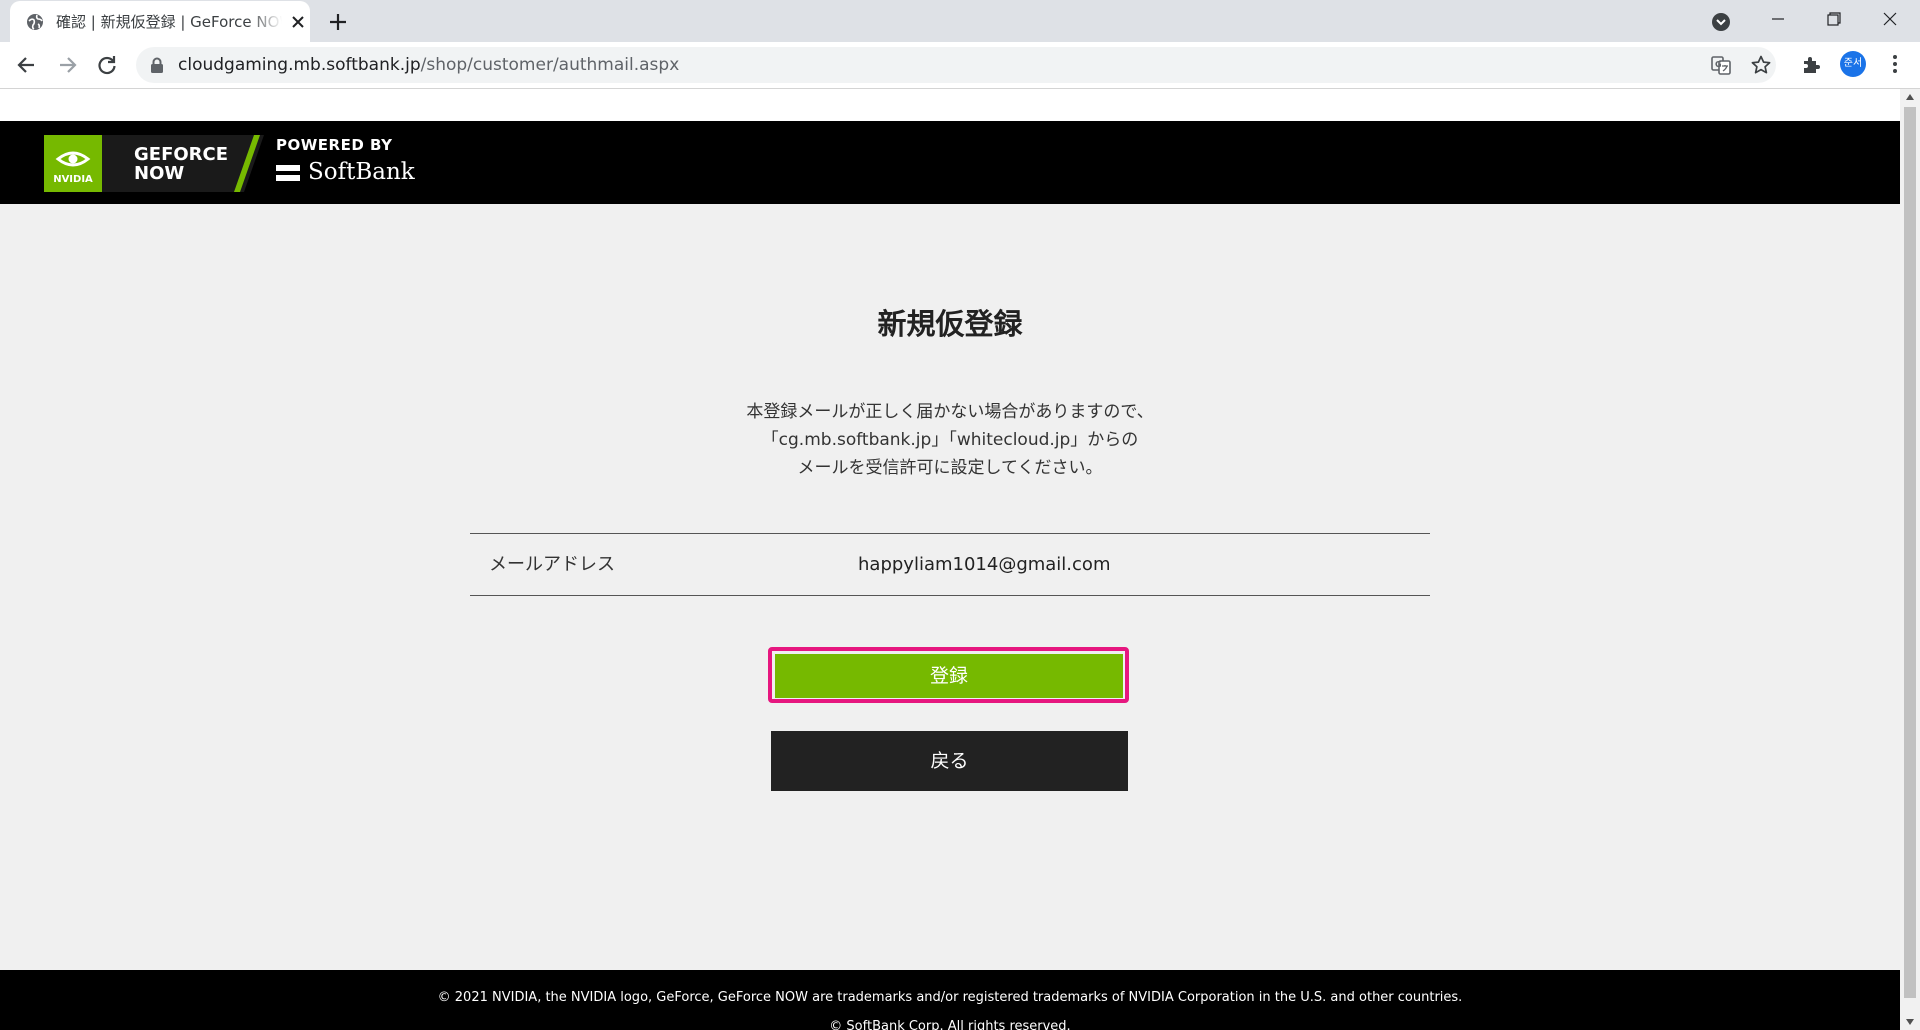 The height and width of the screenshot is (1030, 1920). Describe the element at coordinates (950, 468) in the screenshot. I see `notice-line: メールを受信許可に設定してください。` at that location.